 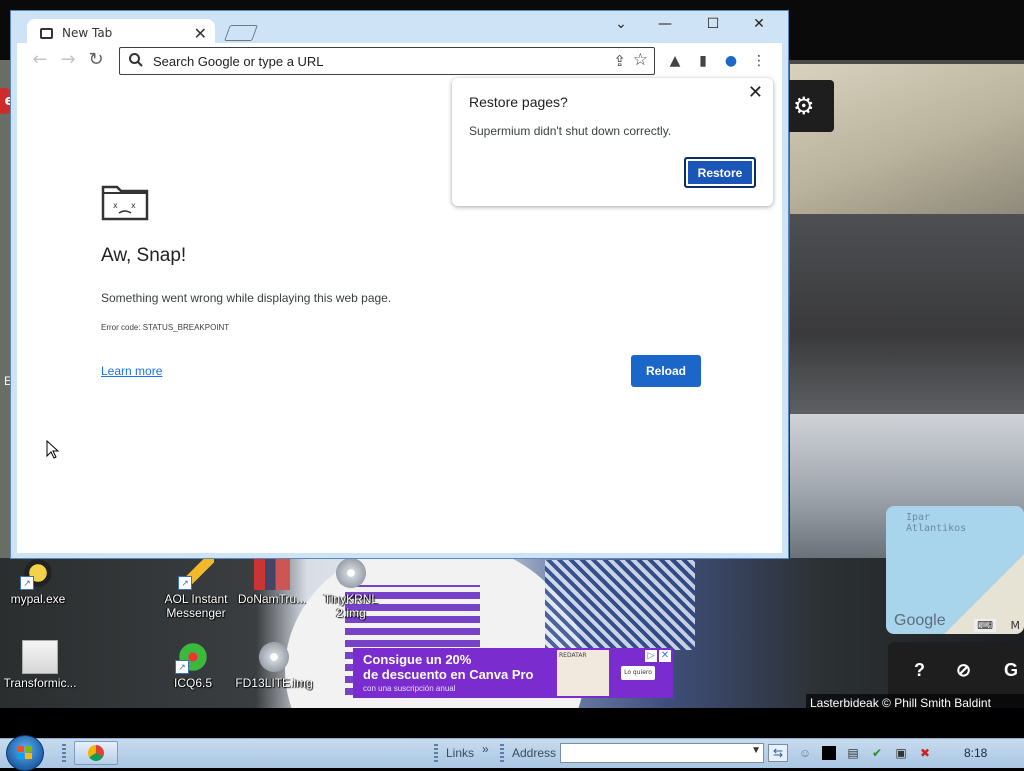 I want to click on restore-message: Supermium didn't shut down correctly., so click(x=570, y=131).